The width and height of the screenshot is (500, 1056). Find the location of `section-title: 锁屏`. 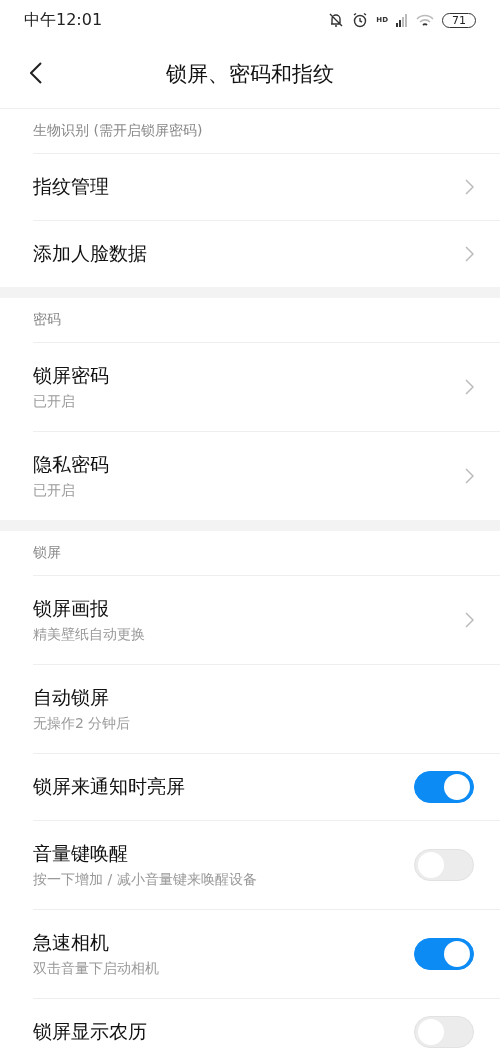

section-title: 锁屏 is located at coordinates (47, 553).